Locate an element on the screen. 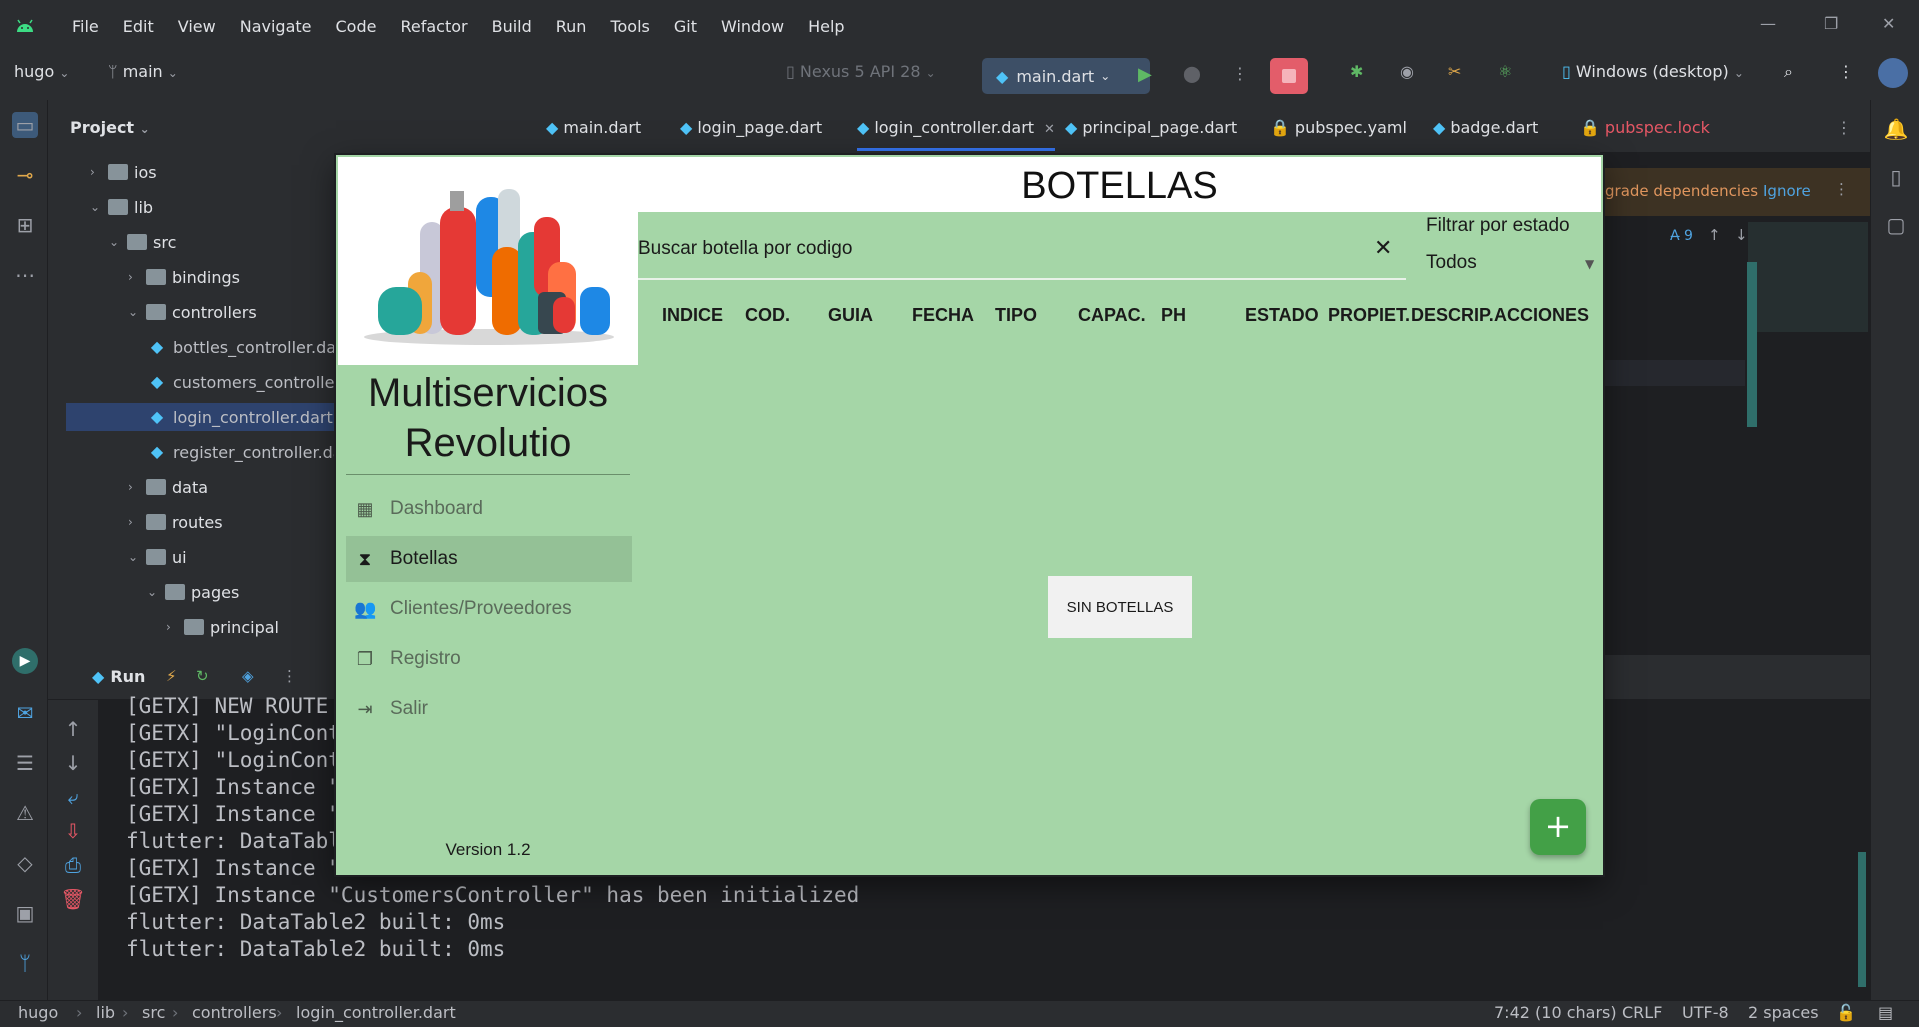  avatar is located at coordinates (1893, 73).